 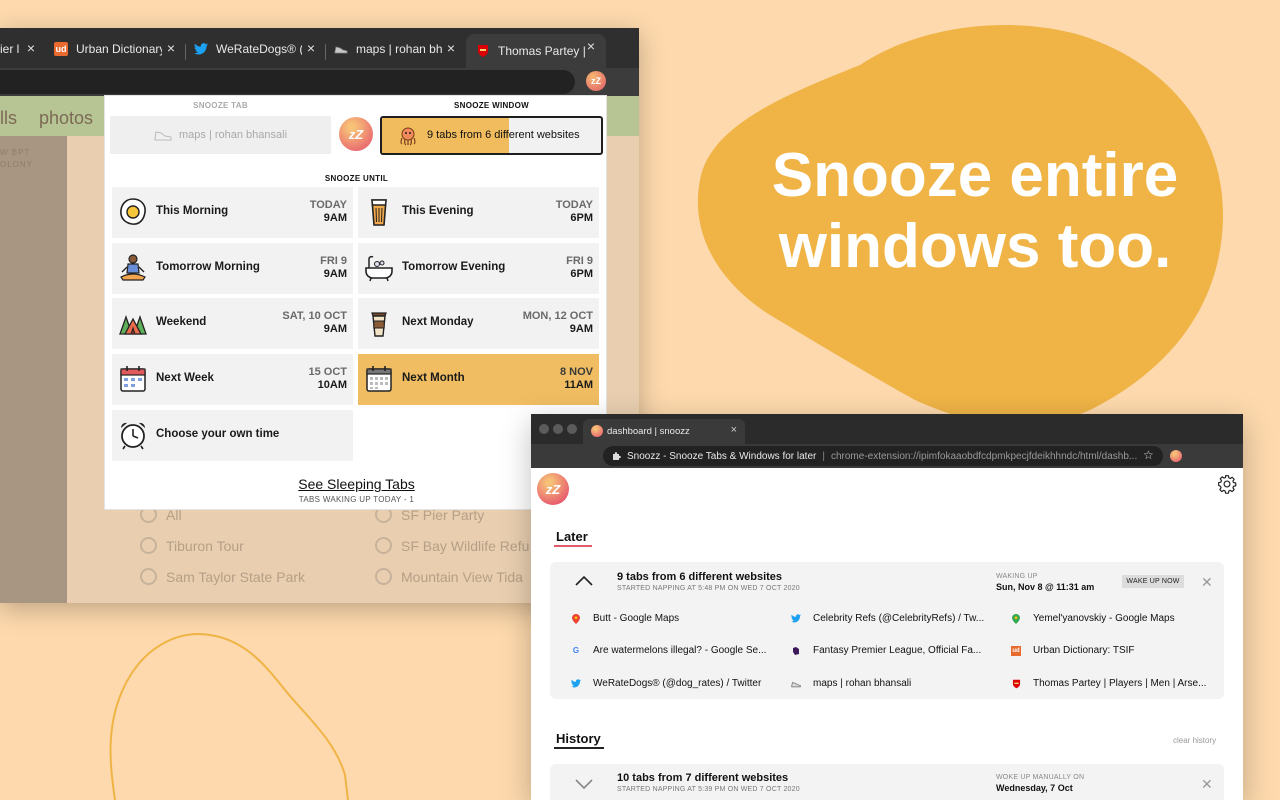 What do you see at coordinates (17, 164) in the screenshot?
I see `map-label: OLONY` at bounding box center [17, 164].